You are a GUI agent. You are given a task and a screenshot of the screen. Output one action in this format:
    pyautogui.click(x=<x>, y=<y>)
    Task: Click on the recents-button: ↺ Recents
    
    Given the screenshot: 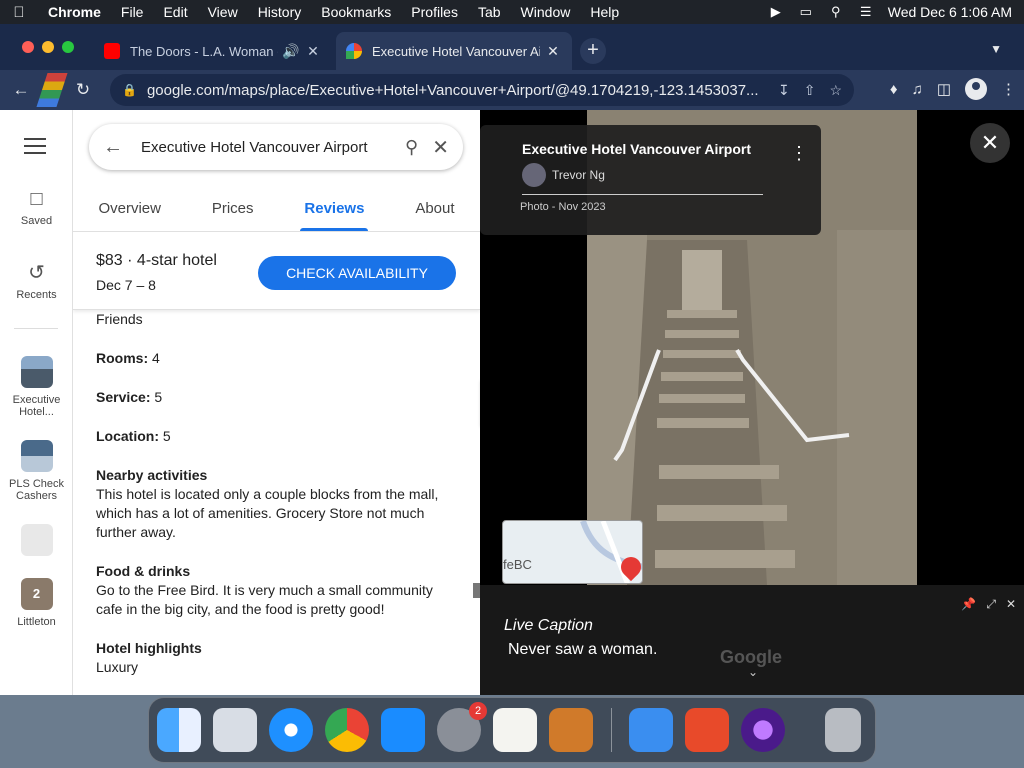 What is the action you would take?
    pyautogui.click(x=36, y=280)
    